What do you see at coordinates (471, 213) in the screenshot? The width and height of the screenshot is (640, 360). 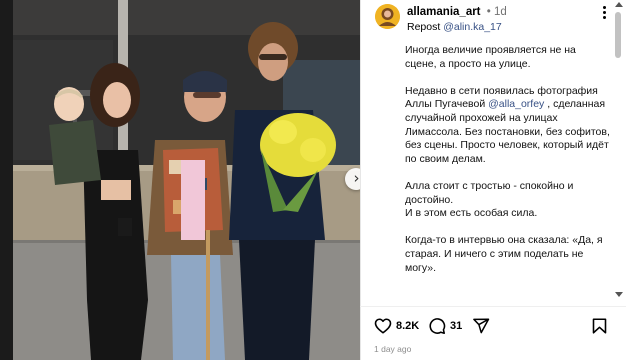 I see `caption-paragraph: И в этом есть особая сила.` at bounding box center [471, 213].